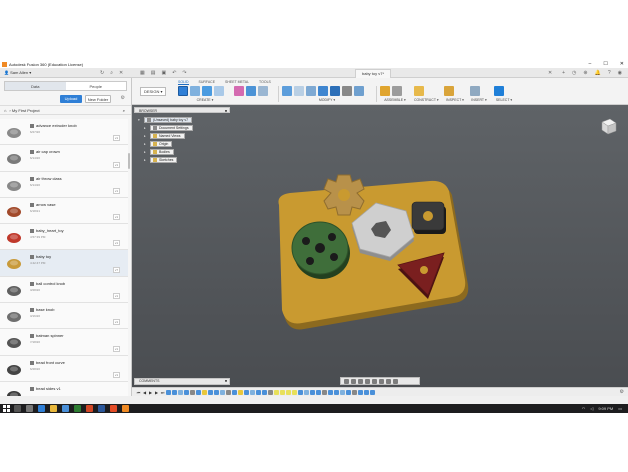  What do you see at coordinates (98, 99) in the screenshot?
I see `new-folder-button: New Folder` at bounding box center [98, 99].